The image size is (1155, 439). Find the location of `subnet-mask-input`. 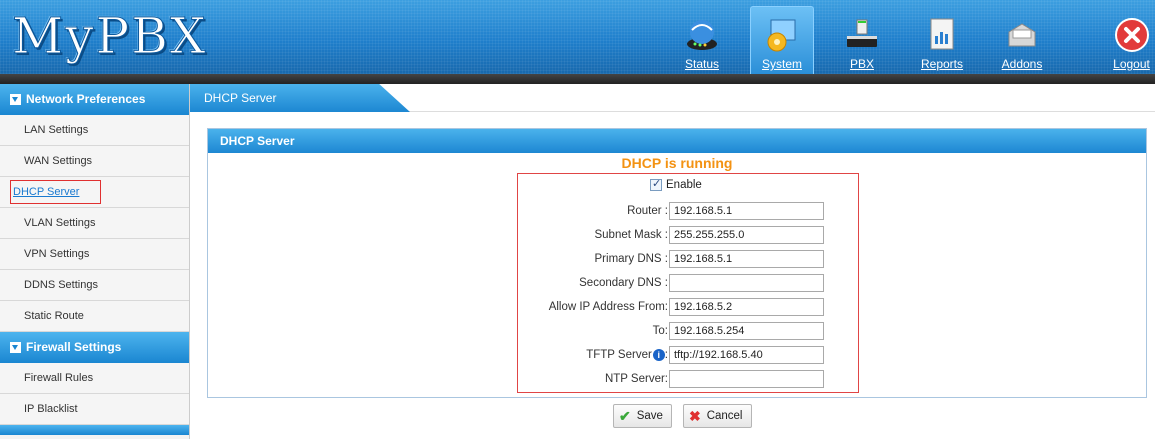

subnet-mask-input is located at coordinates (746, 235).